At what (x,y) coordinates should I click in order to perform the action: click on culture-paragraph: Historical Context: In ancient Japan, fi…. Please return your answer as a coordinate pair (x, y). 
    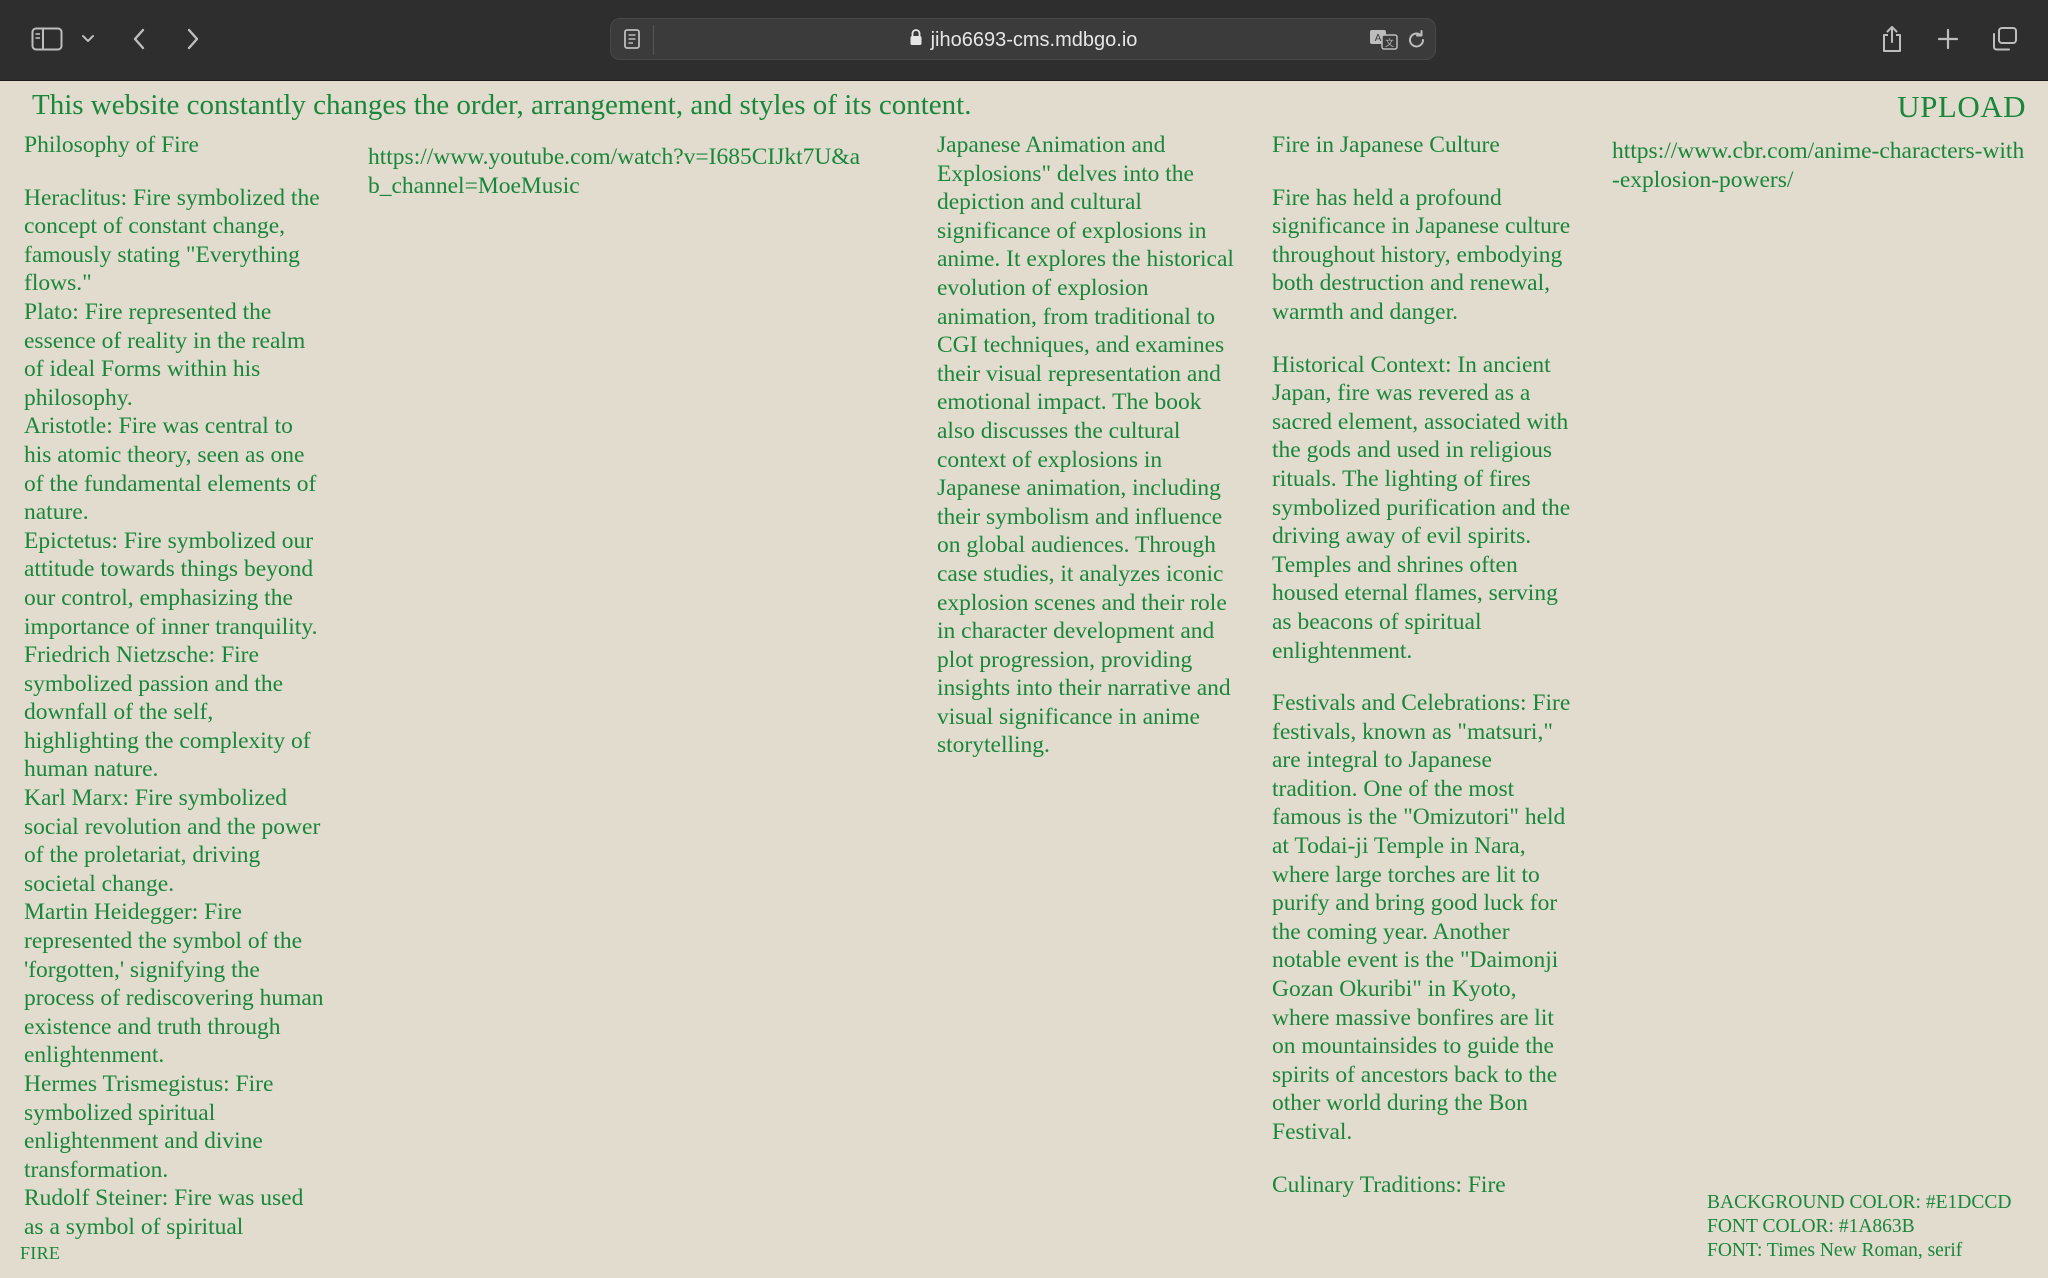
    Looking at the image, I should click on (1421, 507).